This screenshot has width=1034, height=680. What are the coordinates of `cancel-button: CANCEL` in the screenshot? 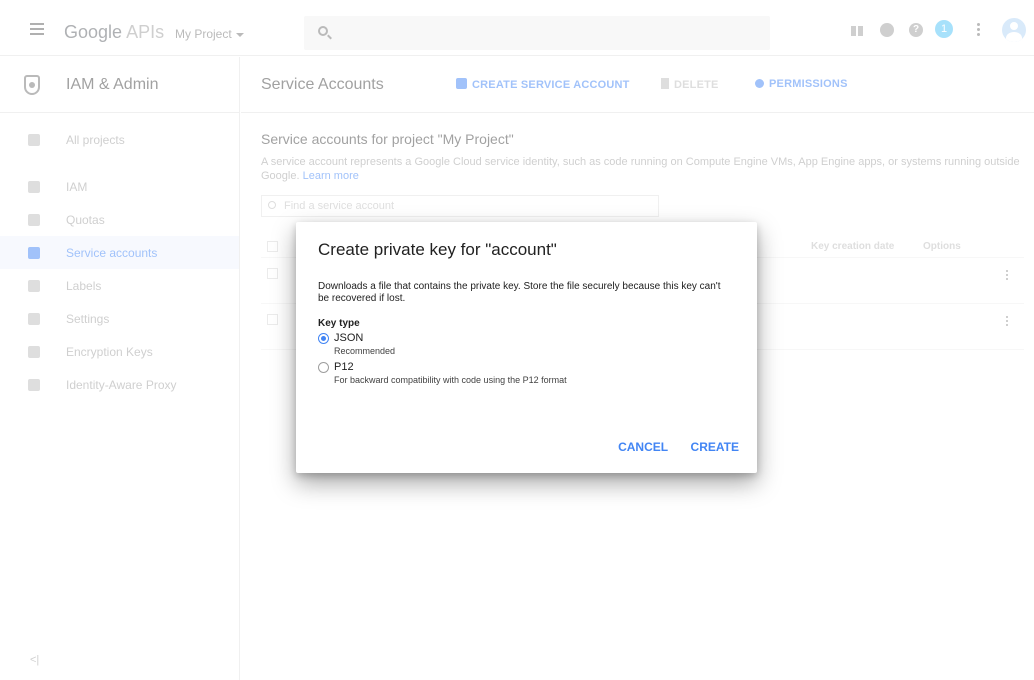 It's located at (643, 447).